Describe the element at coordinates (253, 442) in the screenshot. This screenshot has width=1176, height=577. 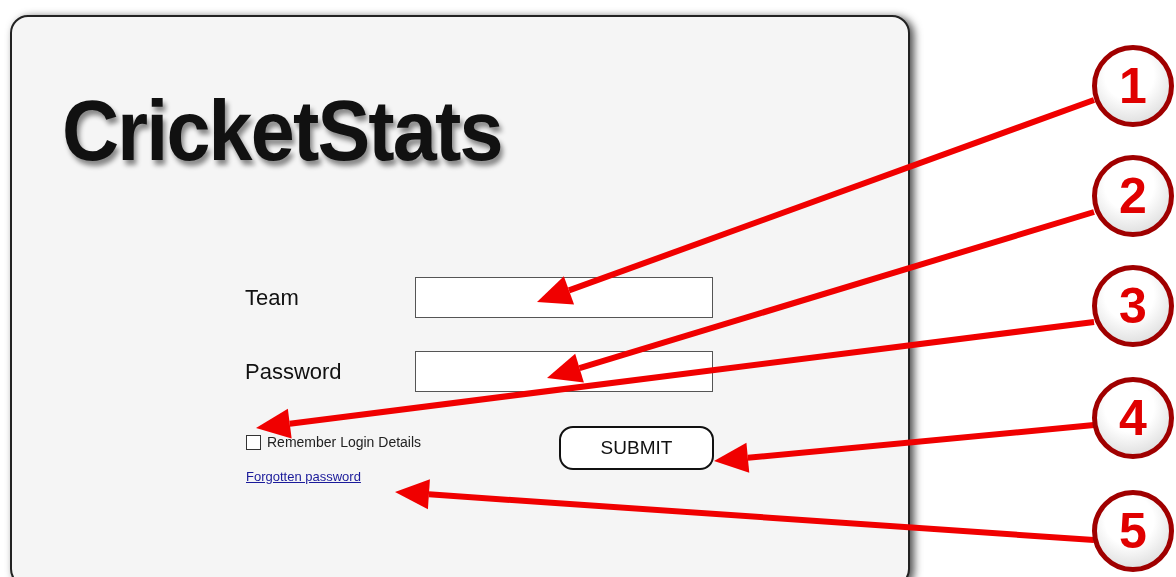
I see `checkbox` at that location.